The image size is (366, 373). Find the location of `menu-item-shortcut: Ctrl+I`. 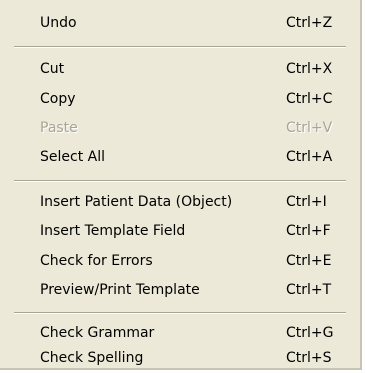

menu-item-shortcut: Ctrl+I is located at coordinates (306, 202).